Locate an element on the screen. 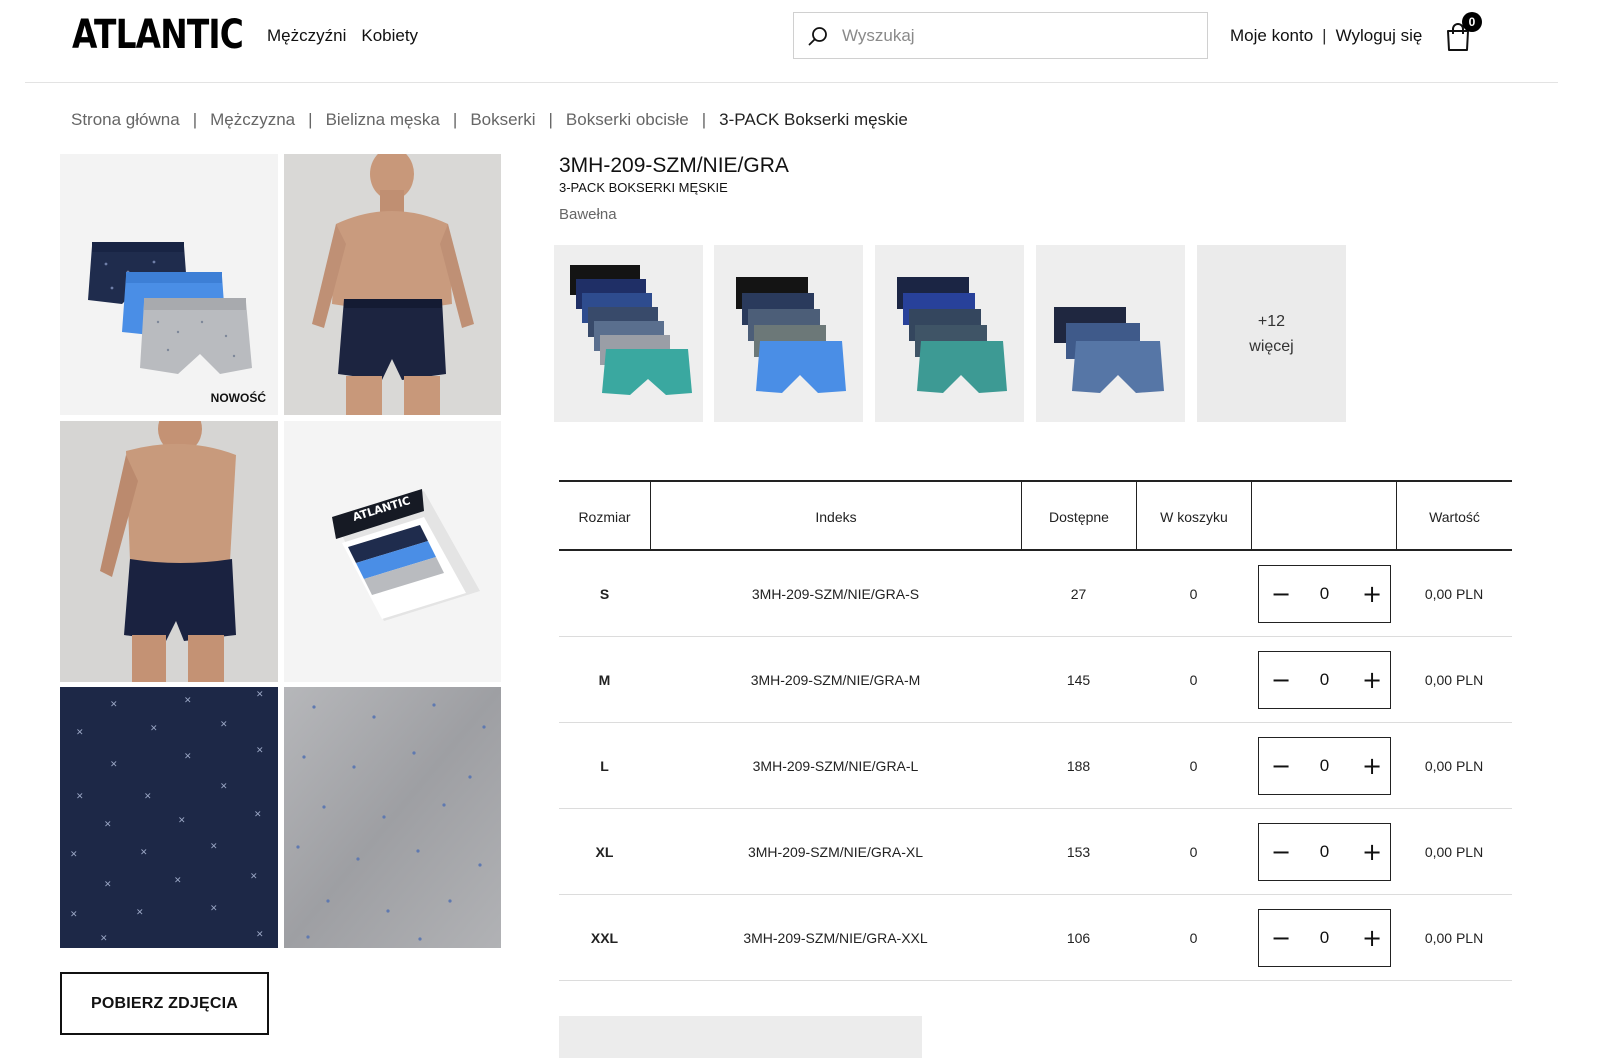 The width and height of the screenshot is (1600, 1058). grey-fabric-pattern is located at coordinates (392, 817).